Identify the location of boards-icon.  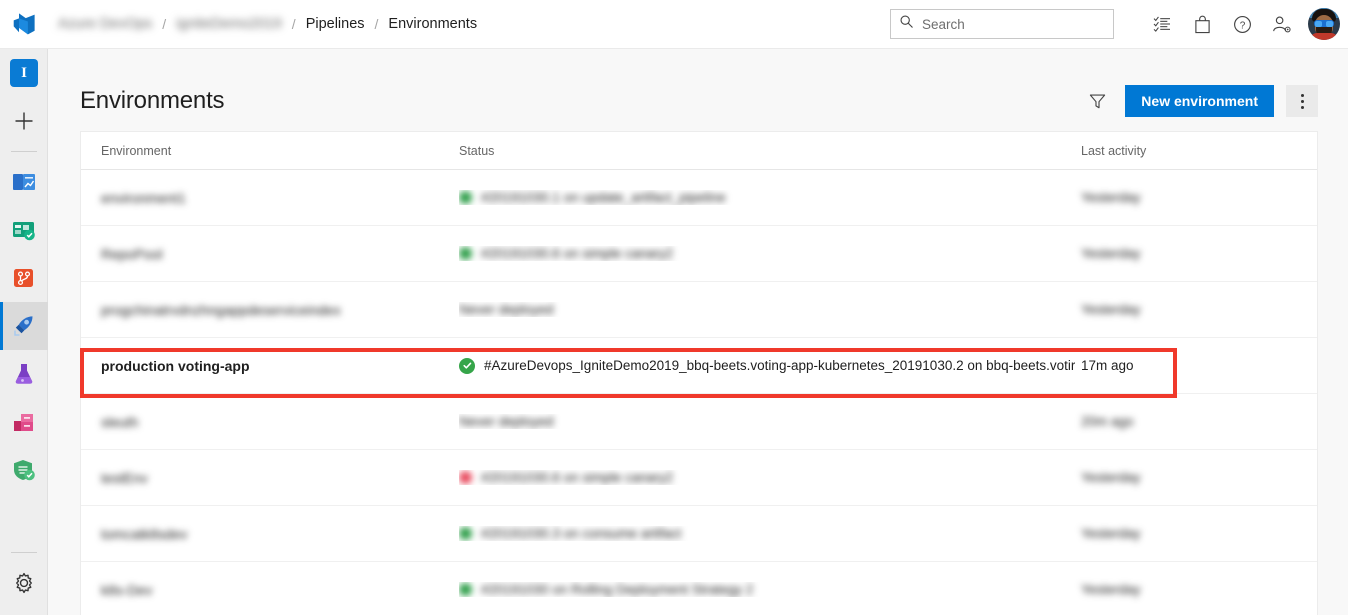
(24, 231).